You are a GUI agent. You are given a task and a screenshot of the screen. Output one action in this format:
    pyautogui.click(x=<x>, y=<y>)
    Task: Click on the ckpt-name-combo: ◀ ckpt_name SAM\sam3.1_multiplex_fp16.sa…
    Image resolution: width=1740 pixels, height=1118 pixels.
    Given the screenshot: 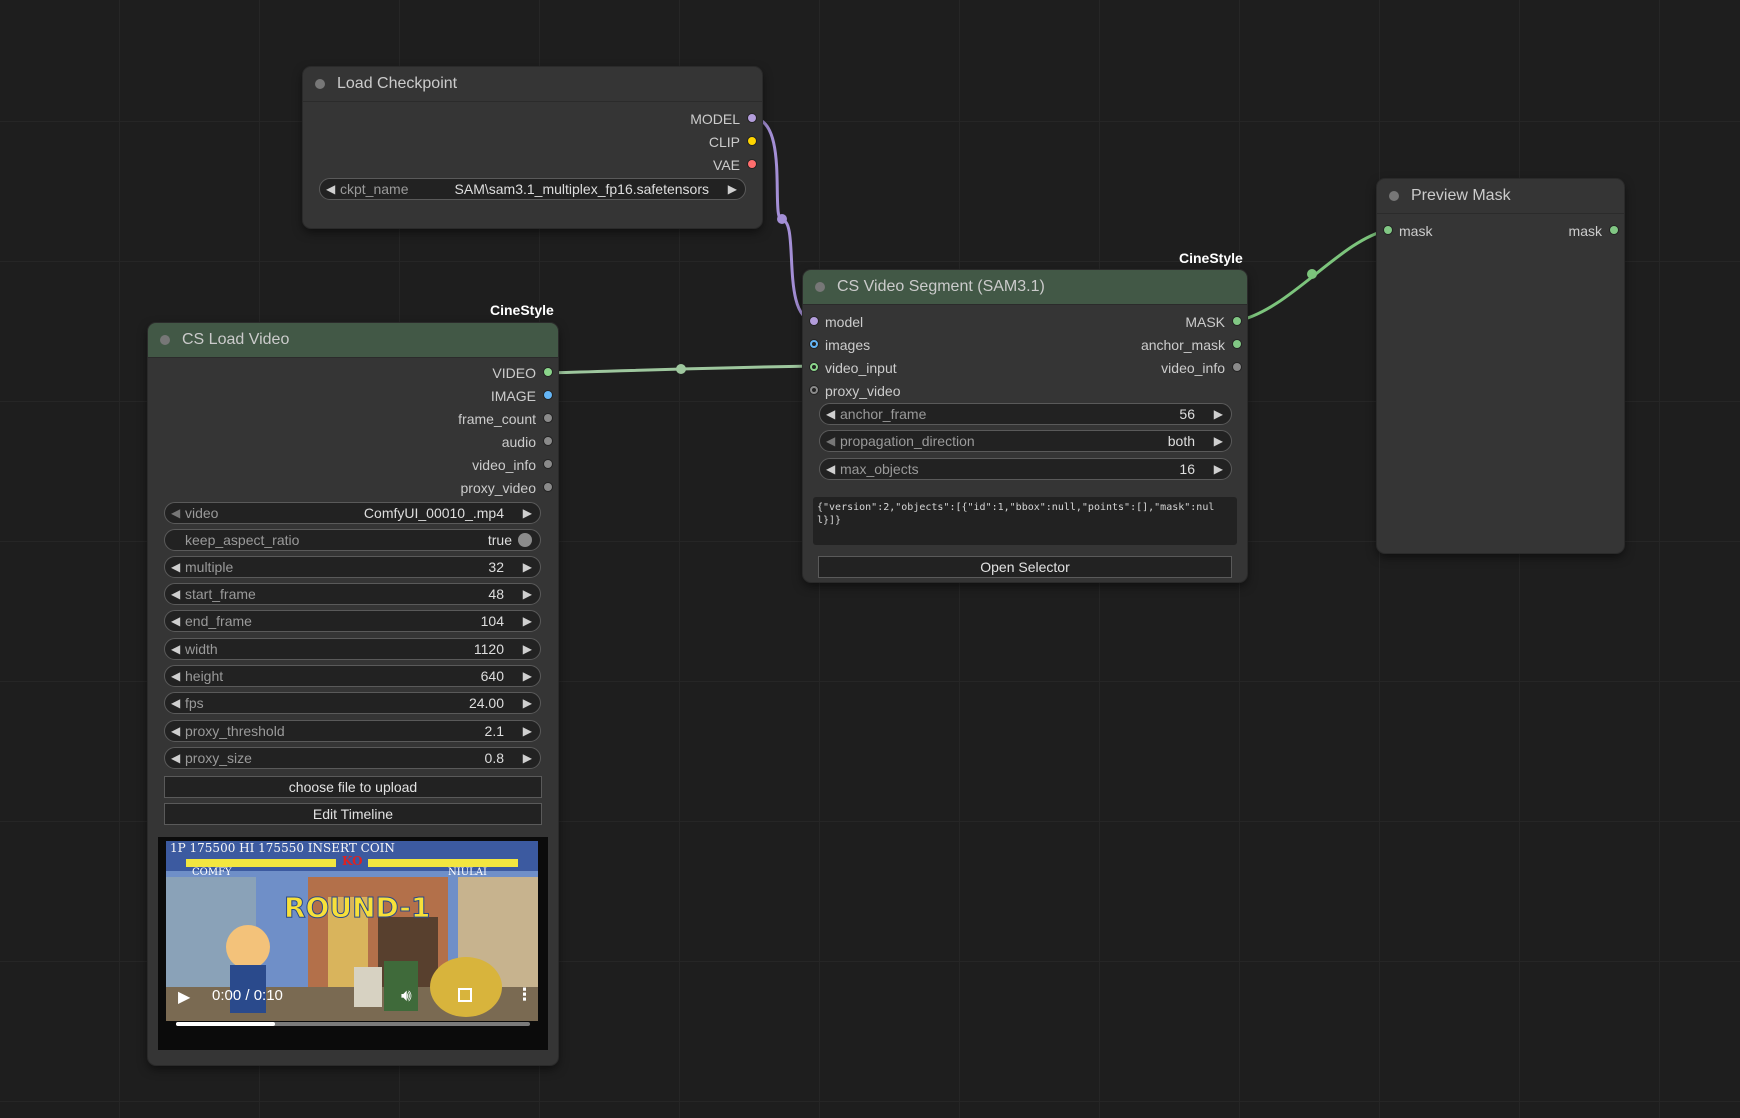 What is the action you would take?
    pyautogui.click(x=532, y=189)
    